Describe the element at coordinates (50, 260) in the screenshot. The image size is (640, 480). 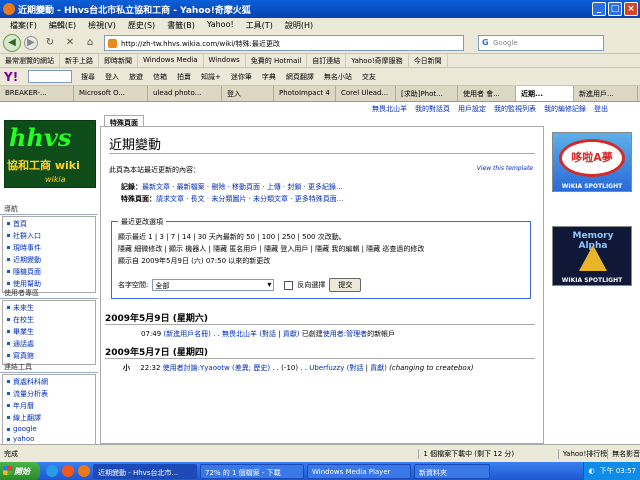
I see `sidebar-item: 近期變動` at that location.